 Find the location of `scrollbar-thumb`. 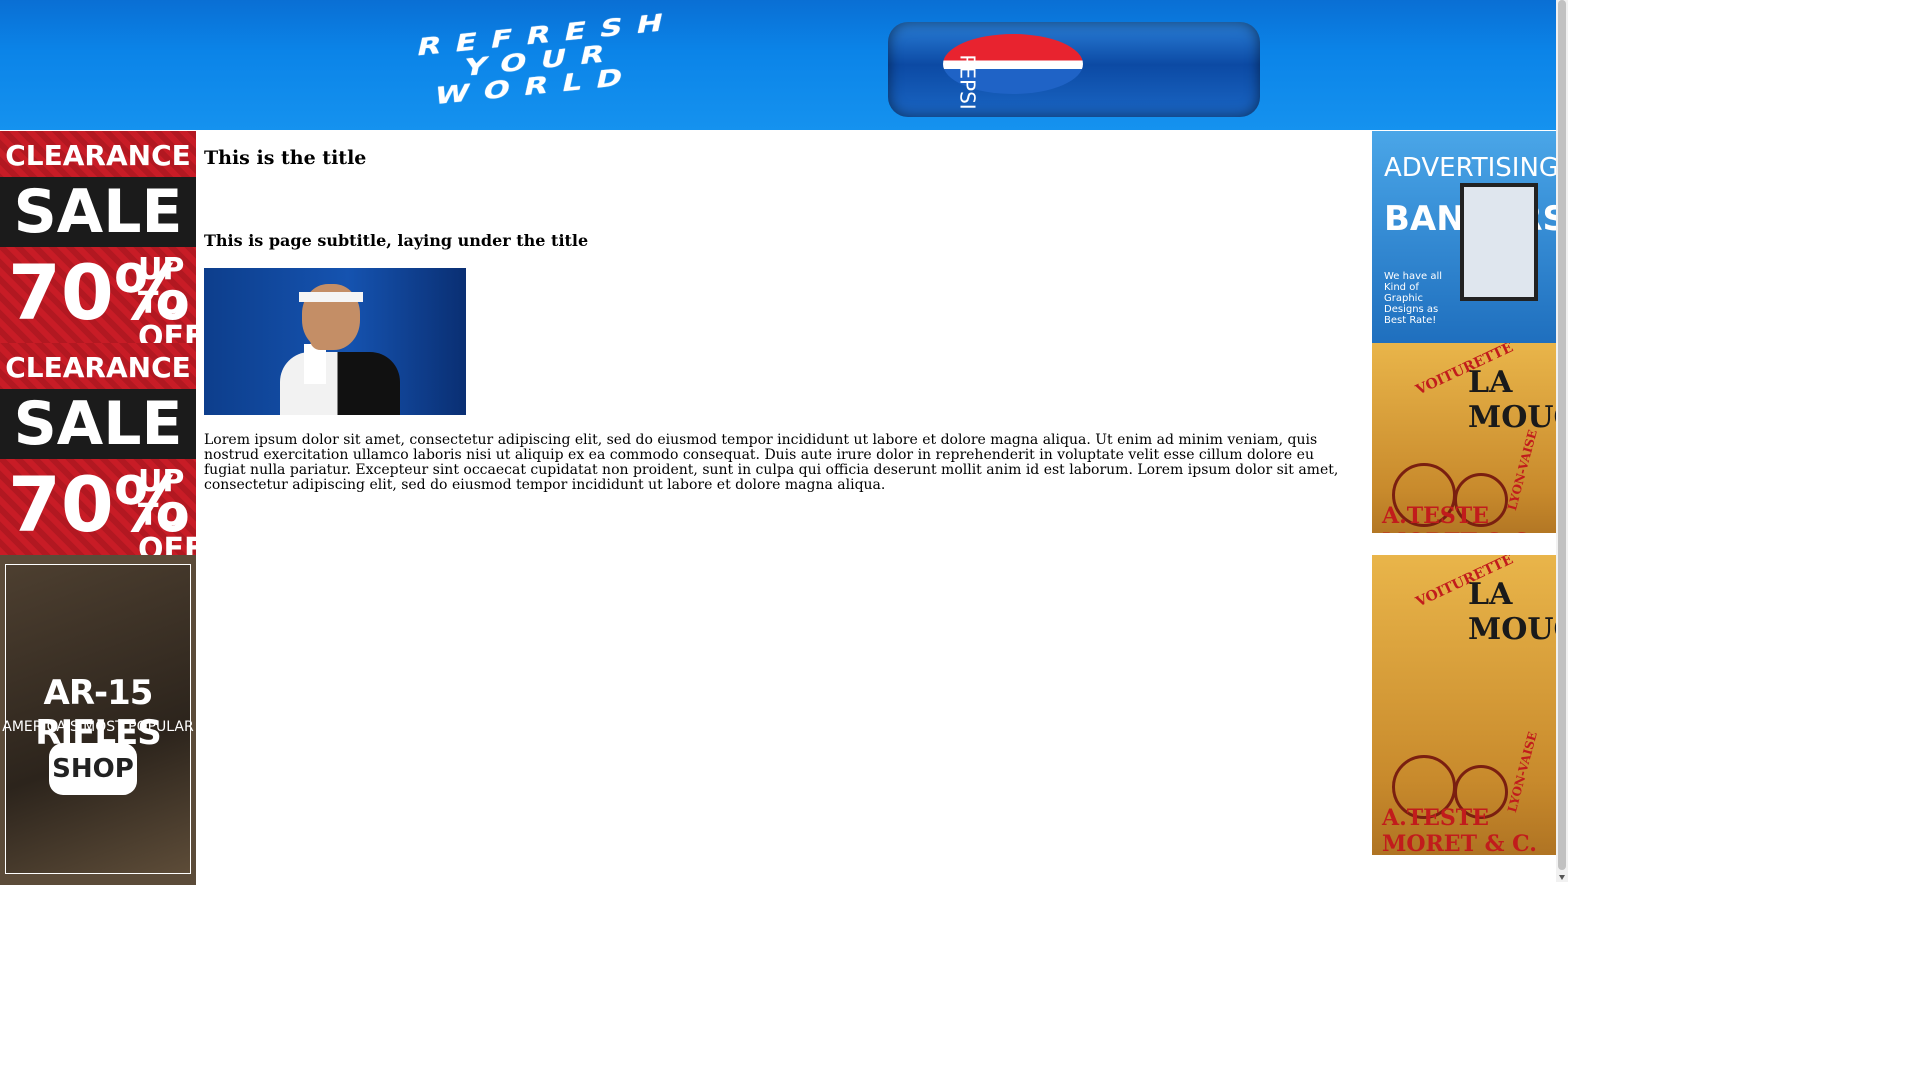

scrollbar-thumb is located at coordinates (1562, 435).